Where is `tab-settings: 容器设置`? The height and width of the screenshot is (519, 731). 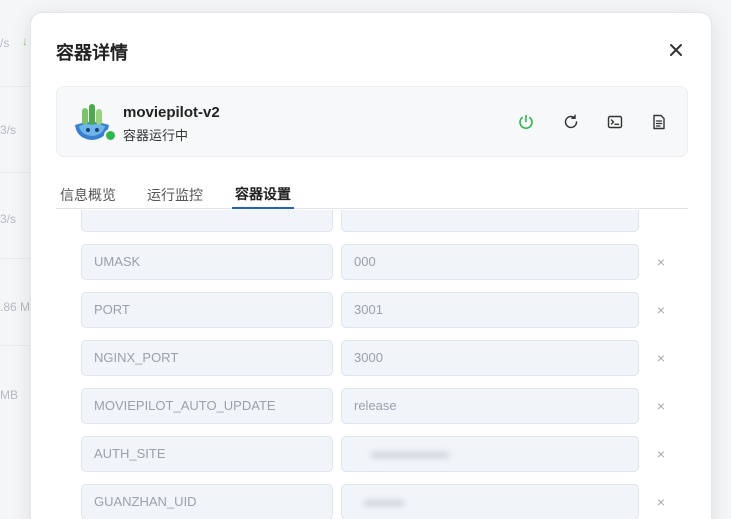
tab-settings: 容器设置 is located at coordinates (263, 195).